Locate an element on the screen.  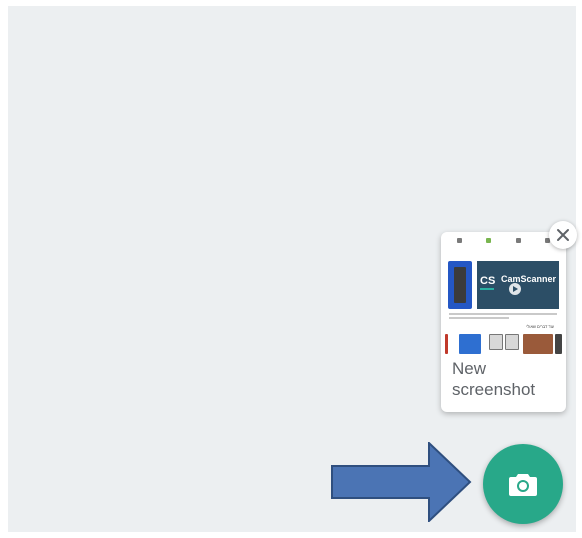
screenshot-thumbnail: CS CamScanner עוד דברים שאולי is located at coordinates (503, 295).